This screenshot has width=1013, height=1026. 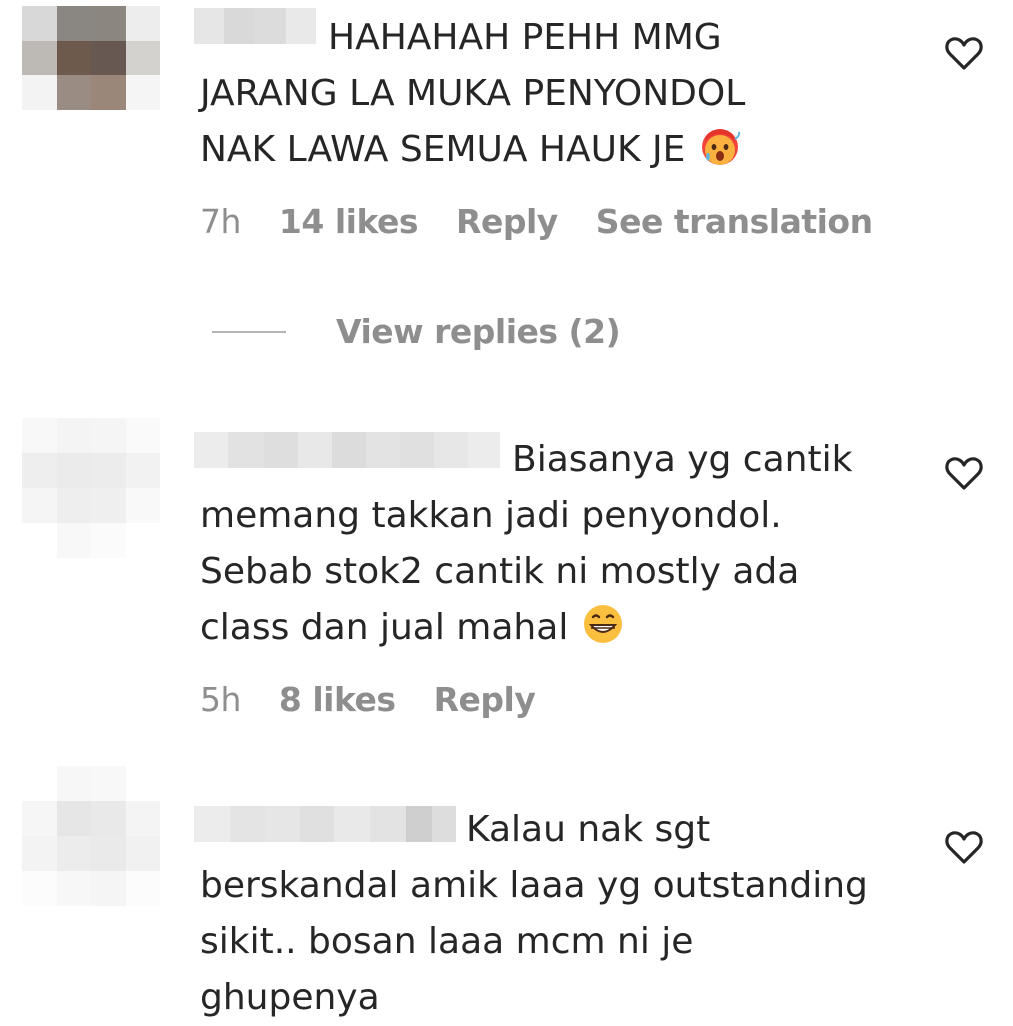 What do you see at coordinates (349, 221) in the screenshot?
I see `likes-count: 14 likes` at bounding box center [349, 221].